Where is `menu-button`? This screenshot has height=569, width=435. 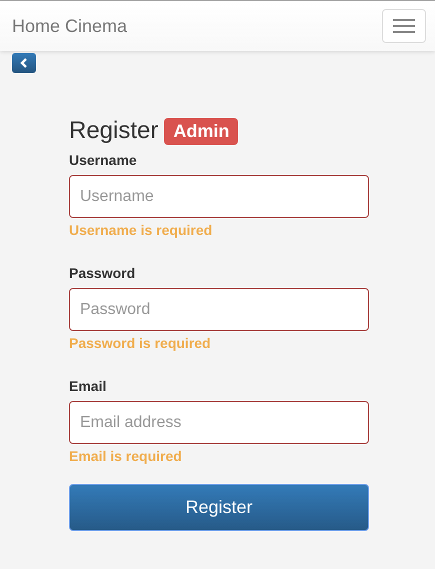
menu-button is located at coordinates (404, 26).